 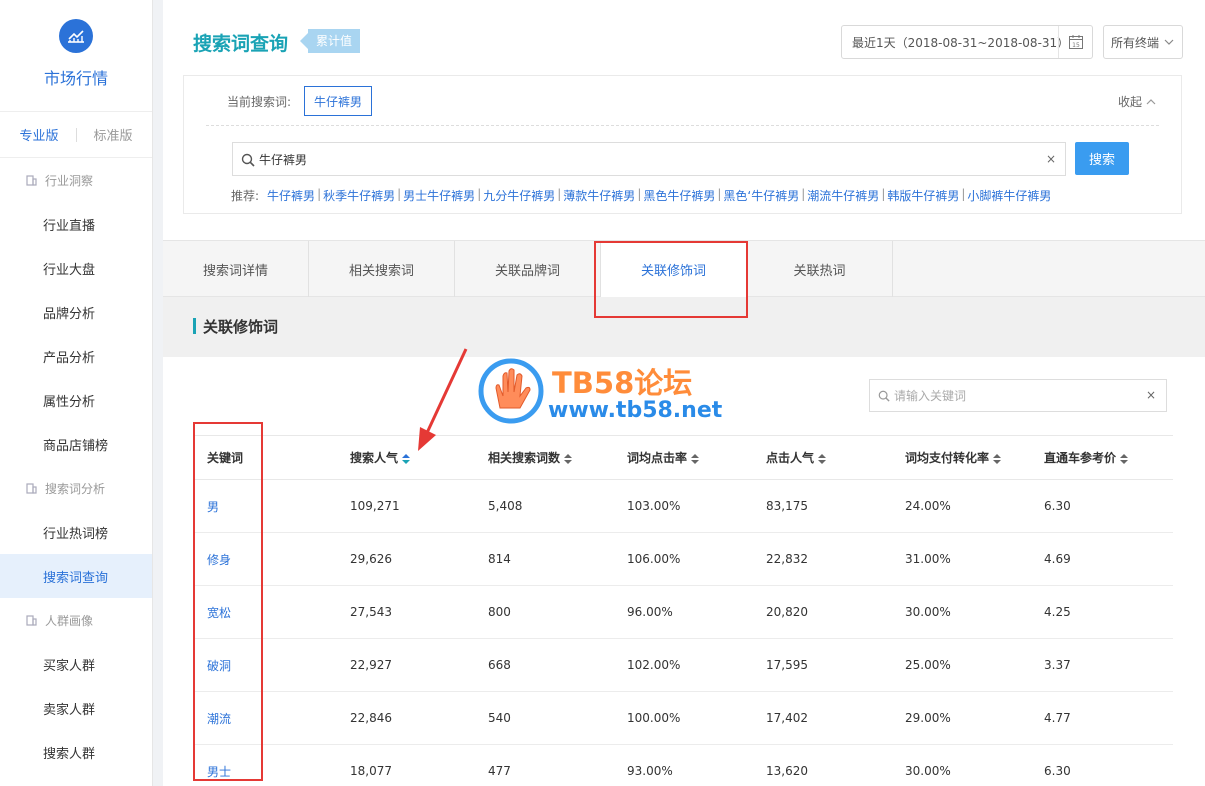 What do you see at coordinates (76, 356) in the screenshot?
I see `nav-item-product-analysis: 产品分析` at bounding box center [76, 356].